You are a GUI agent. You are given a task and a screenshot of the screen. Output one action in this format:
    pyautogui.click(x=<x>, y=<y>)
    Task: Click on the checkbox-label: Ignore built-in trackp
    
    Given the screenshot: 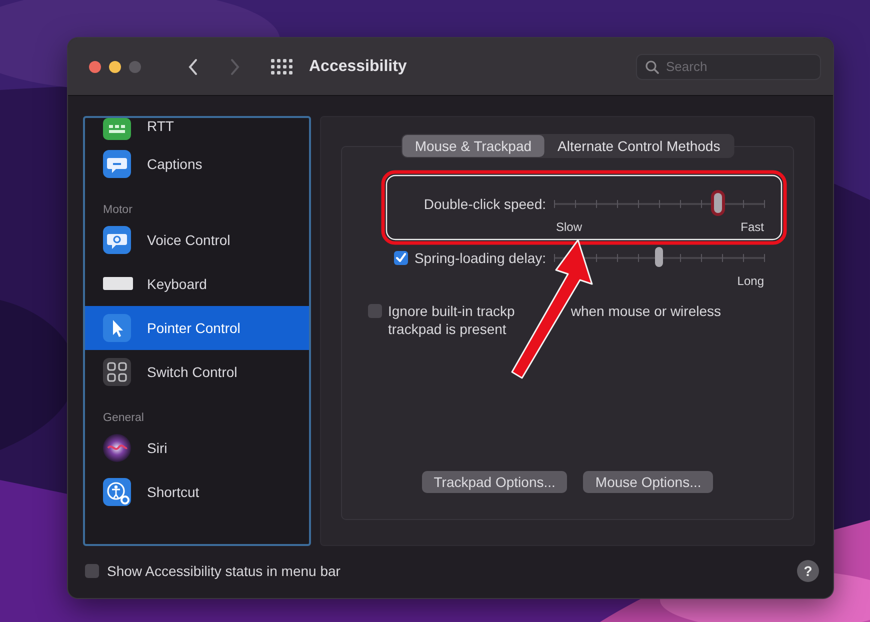 What is the action you would take?
    pyautogui.click(x=451, y=311)
    